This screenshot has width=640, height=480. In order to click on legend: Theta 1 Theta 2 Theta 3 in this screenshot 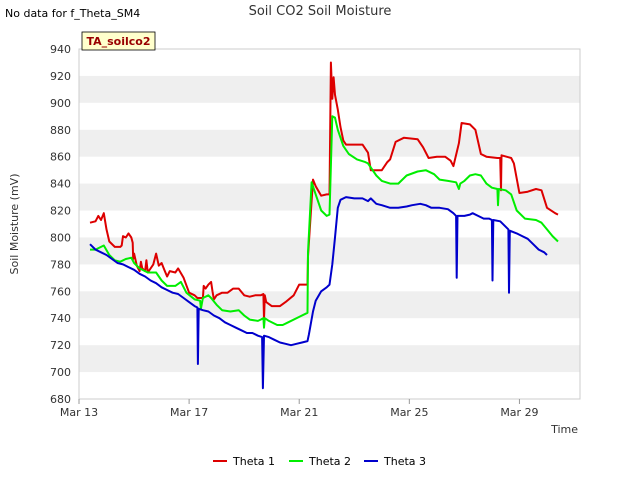, I will do `click(319, 461)`.